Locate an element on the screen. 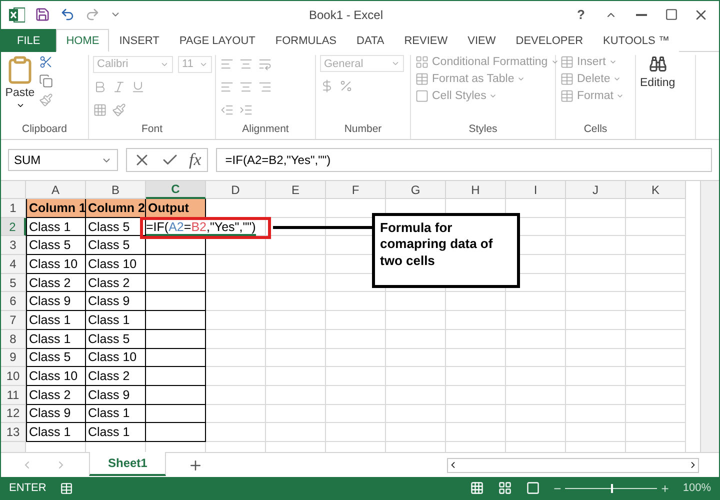 Image resolution: width=720 pixels, height=500 pixels. undo-icon is located at coordinates (67, 14).